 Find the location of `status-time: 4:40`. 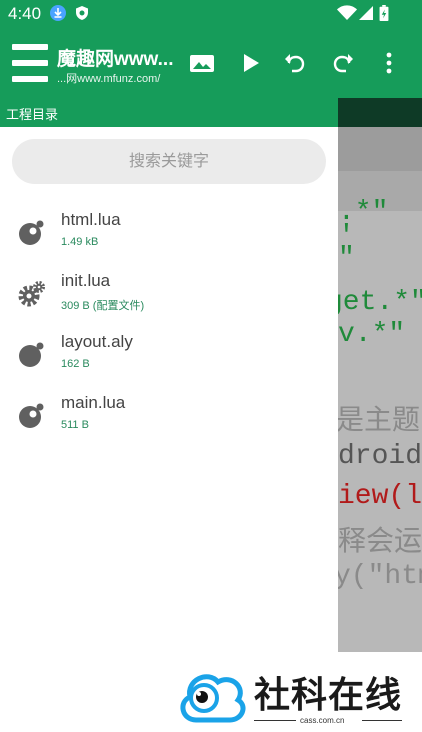

status-time: 4:40 is located at coordinates (25, 13).